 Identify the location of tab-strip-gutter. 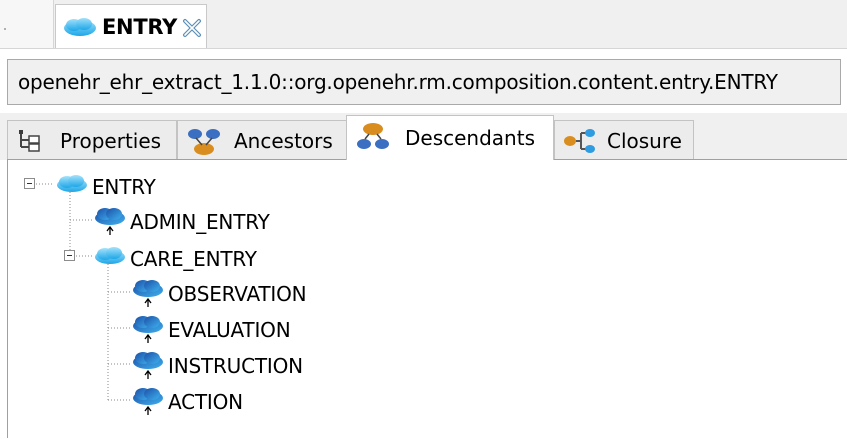
(27, 24).